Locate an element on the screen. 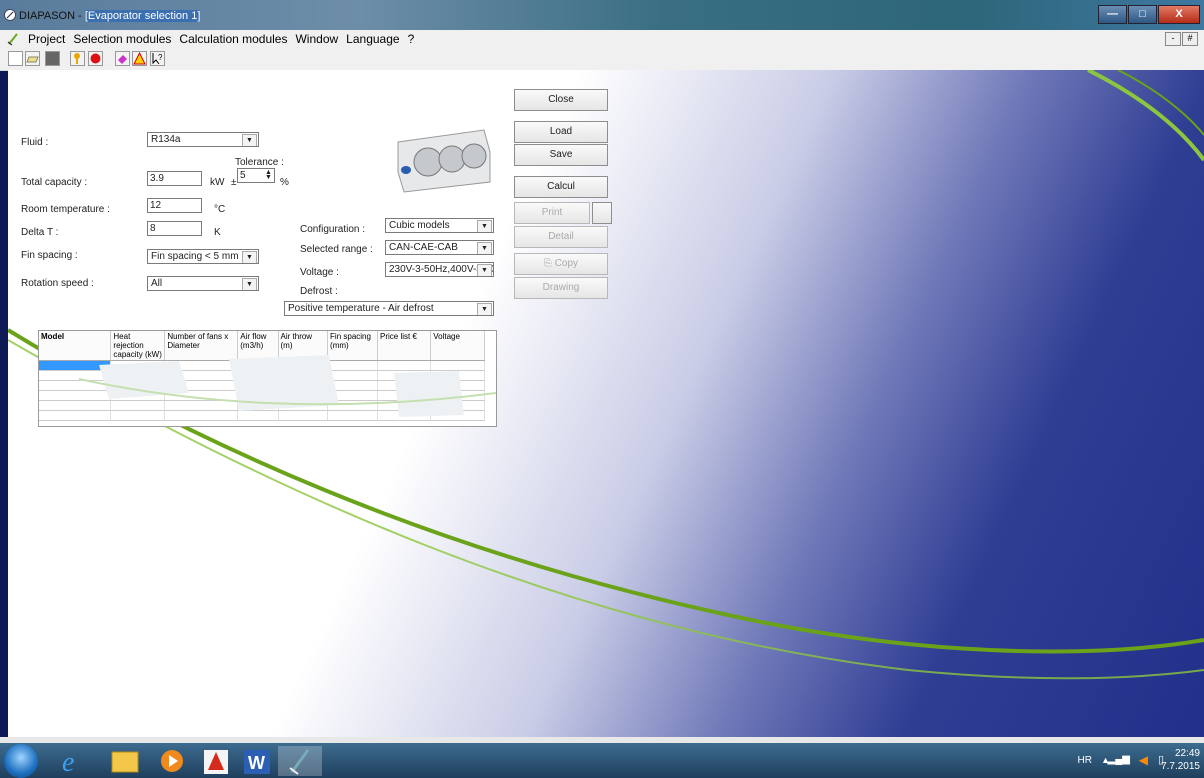 The width and height of the screenshot is (1204, 778). room-temperature-label: Room temperature : is located at coordinates (65, 209).